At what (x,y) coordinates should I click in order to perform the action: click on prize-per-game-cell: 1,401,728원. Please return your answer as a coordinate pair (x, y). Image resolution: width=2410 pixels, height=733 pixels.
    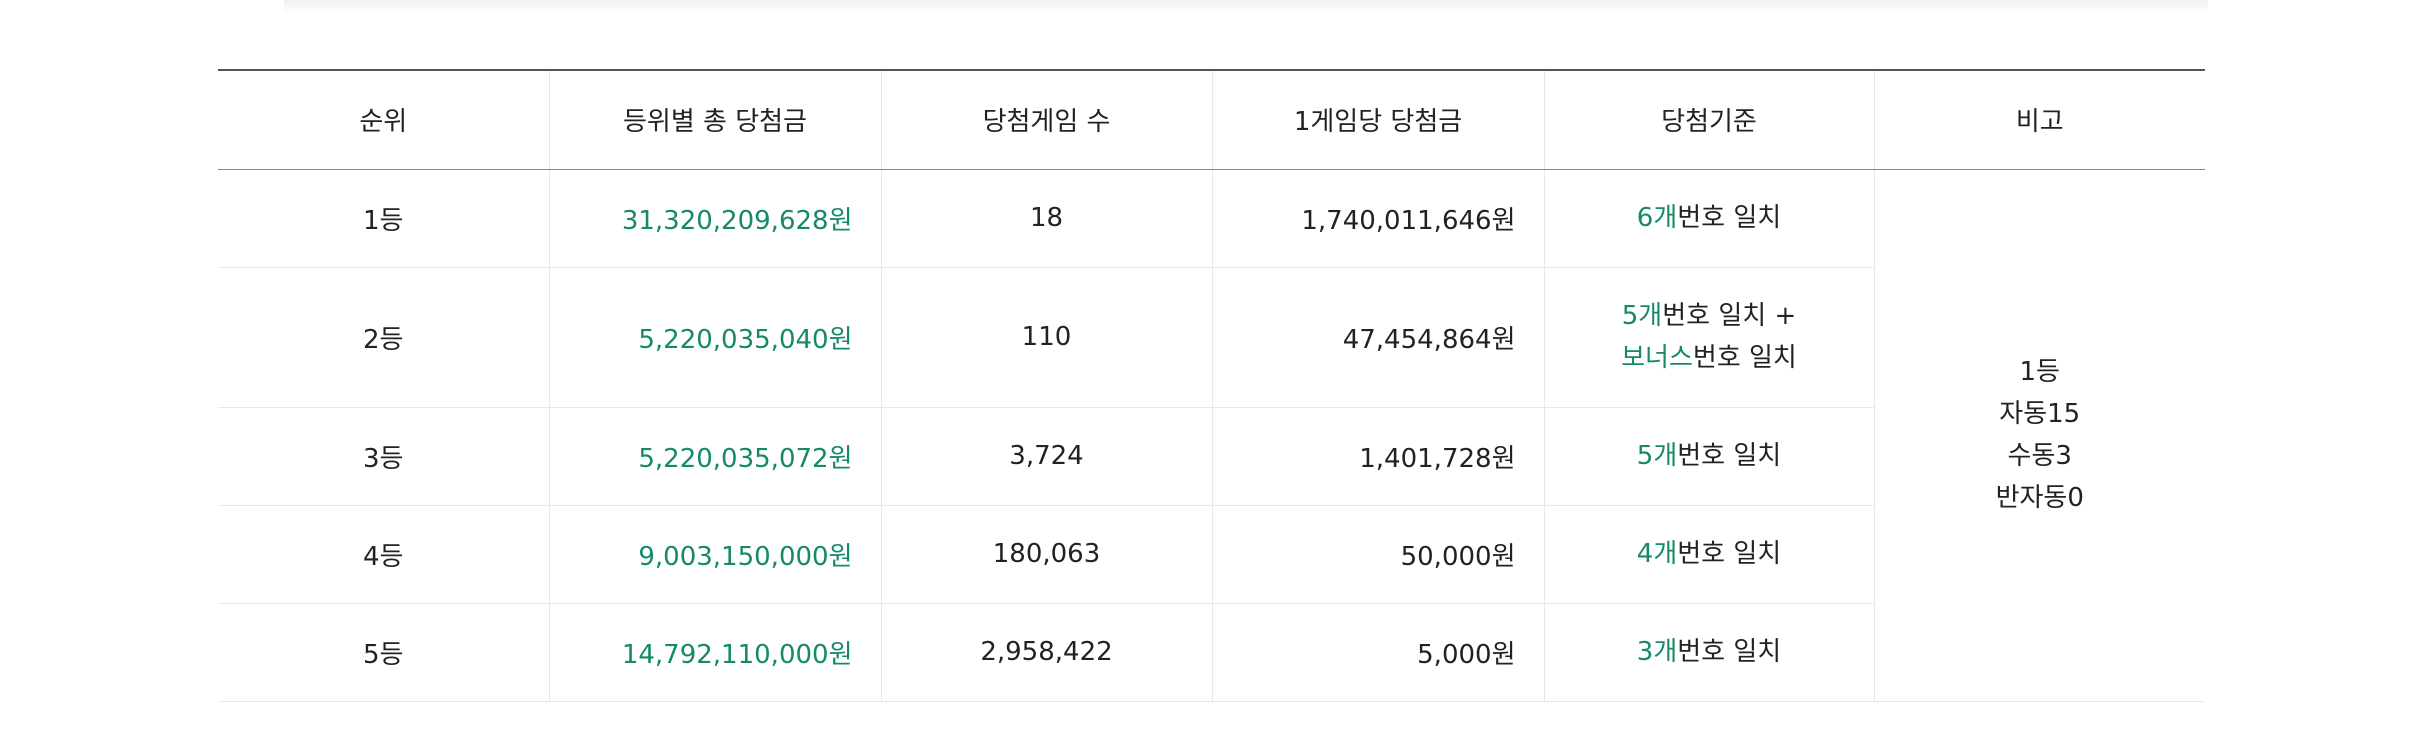
    Looking at the image, I should click on (1378, 456).